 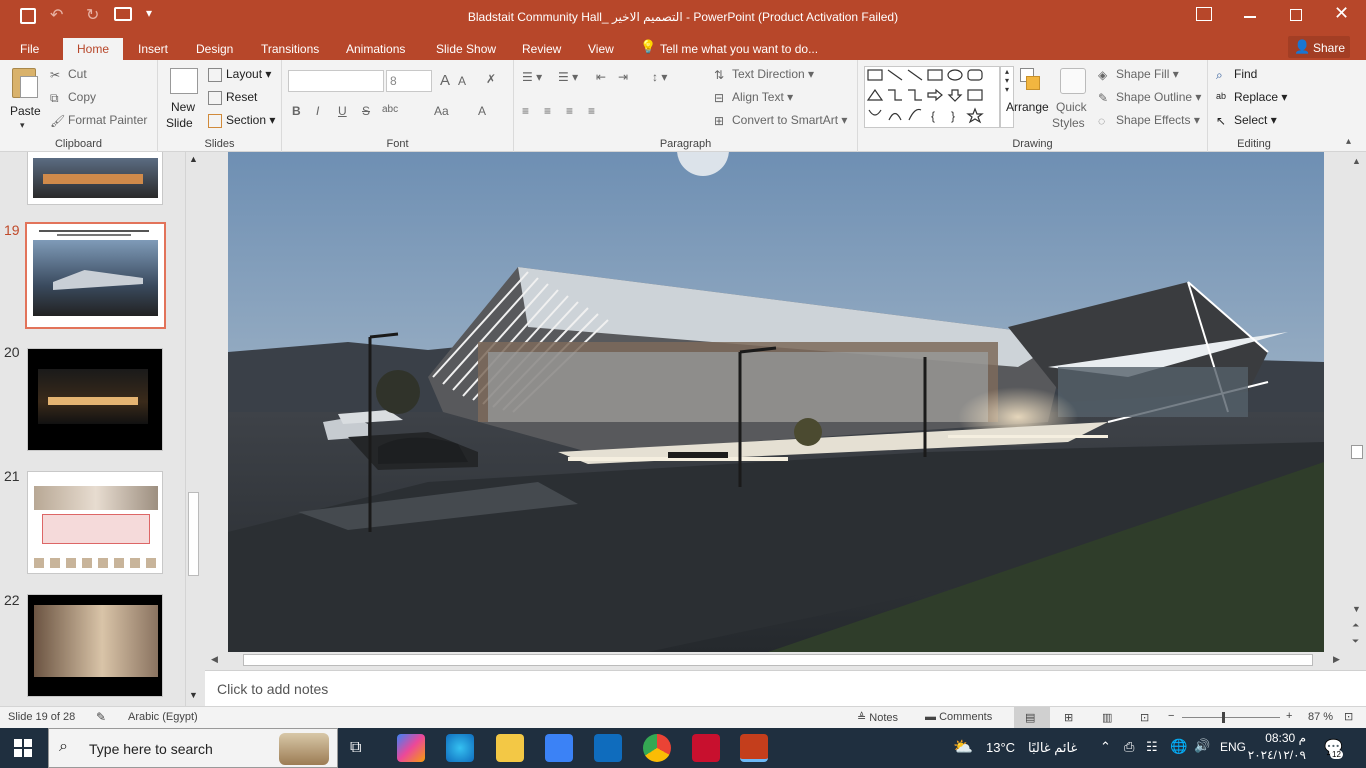 What do you see at coordinates (73, 97) in the screenshot?
I see `copy-button: ⧉ Copy` at bounding box center [73, 97].